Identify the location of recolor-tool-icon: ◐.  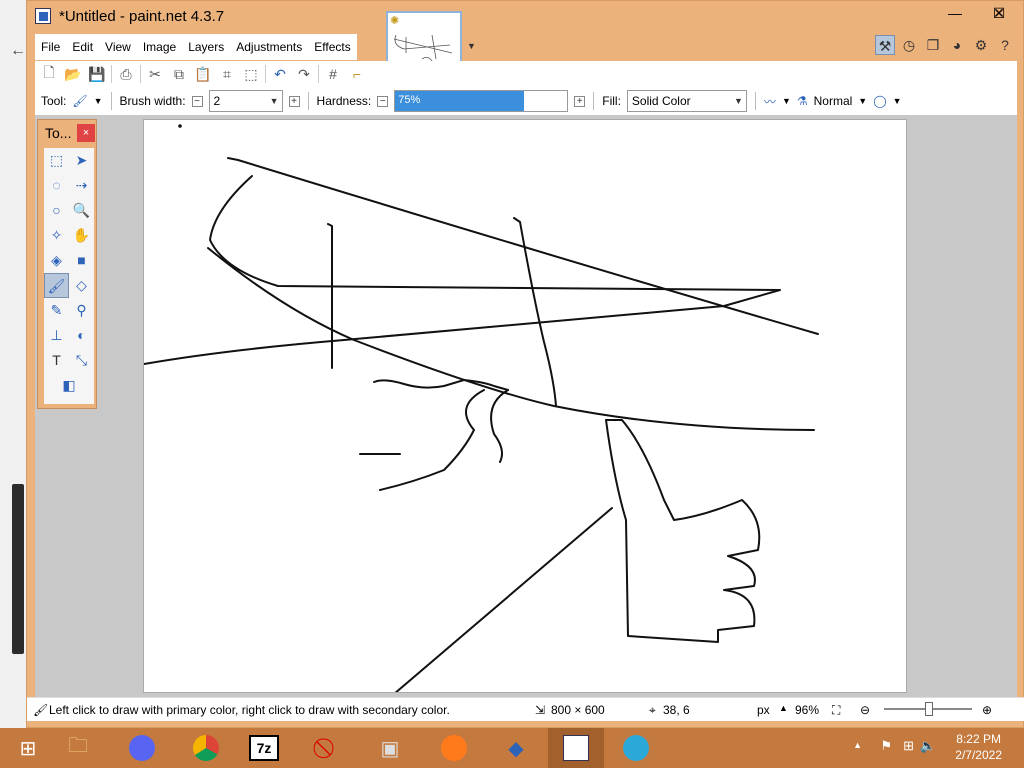
(81, 335).